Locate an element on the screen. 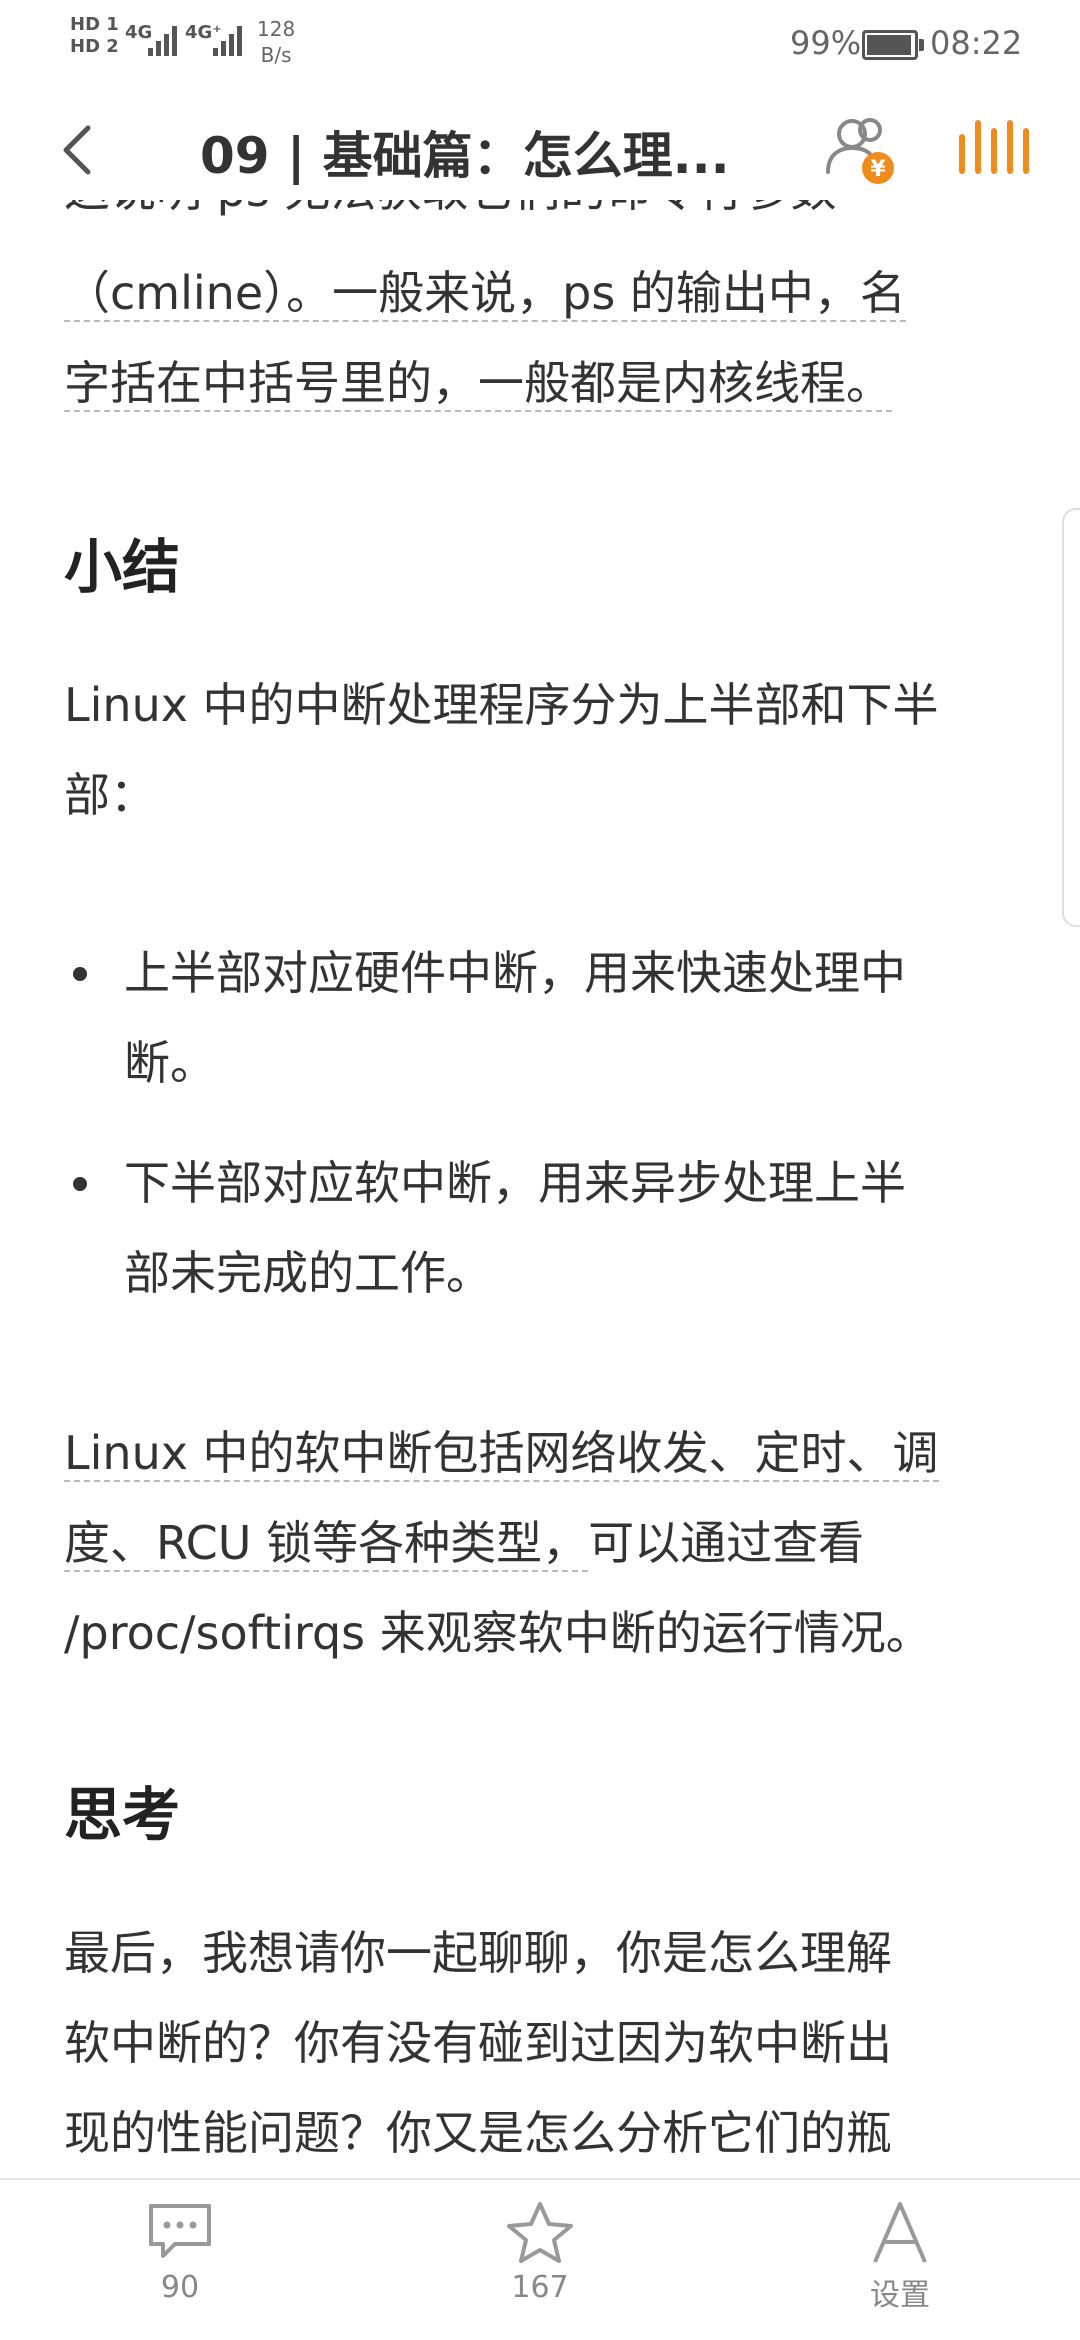 The image size is (1080, 2340). favorites-count: 167 is located at coordinates (540, 2287).